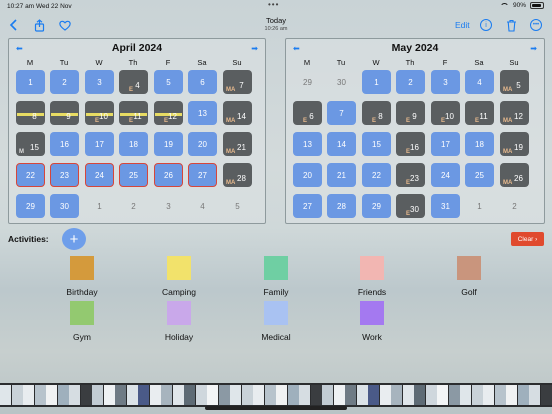 The height and width of the screenshot is (414, 552). I want to click on day-cell: 23 E, so click(410, 175).